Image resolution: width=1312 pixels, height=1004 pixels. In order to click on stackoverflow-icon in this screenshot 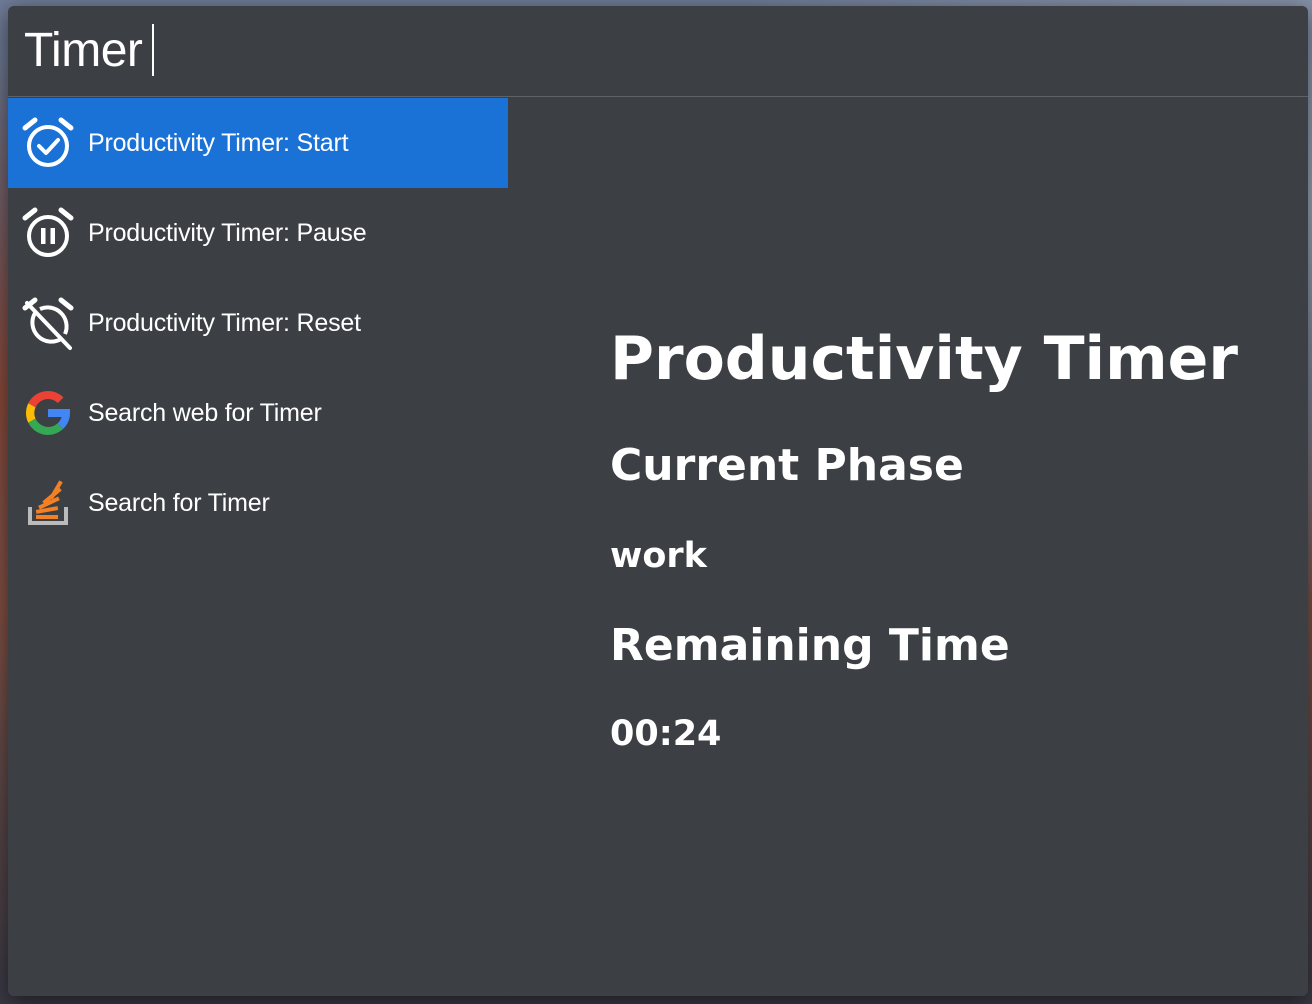, I will do `click(48, 503)`.